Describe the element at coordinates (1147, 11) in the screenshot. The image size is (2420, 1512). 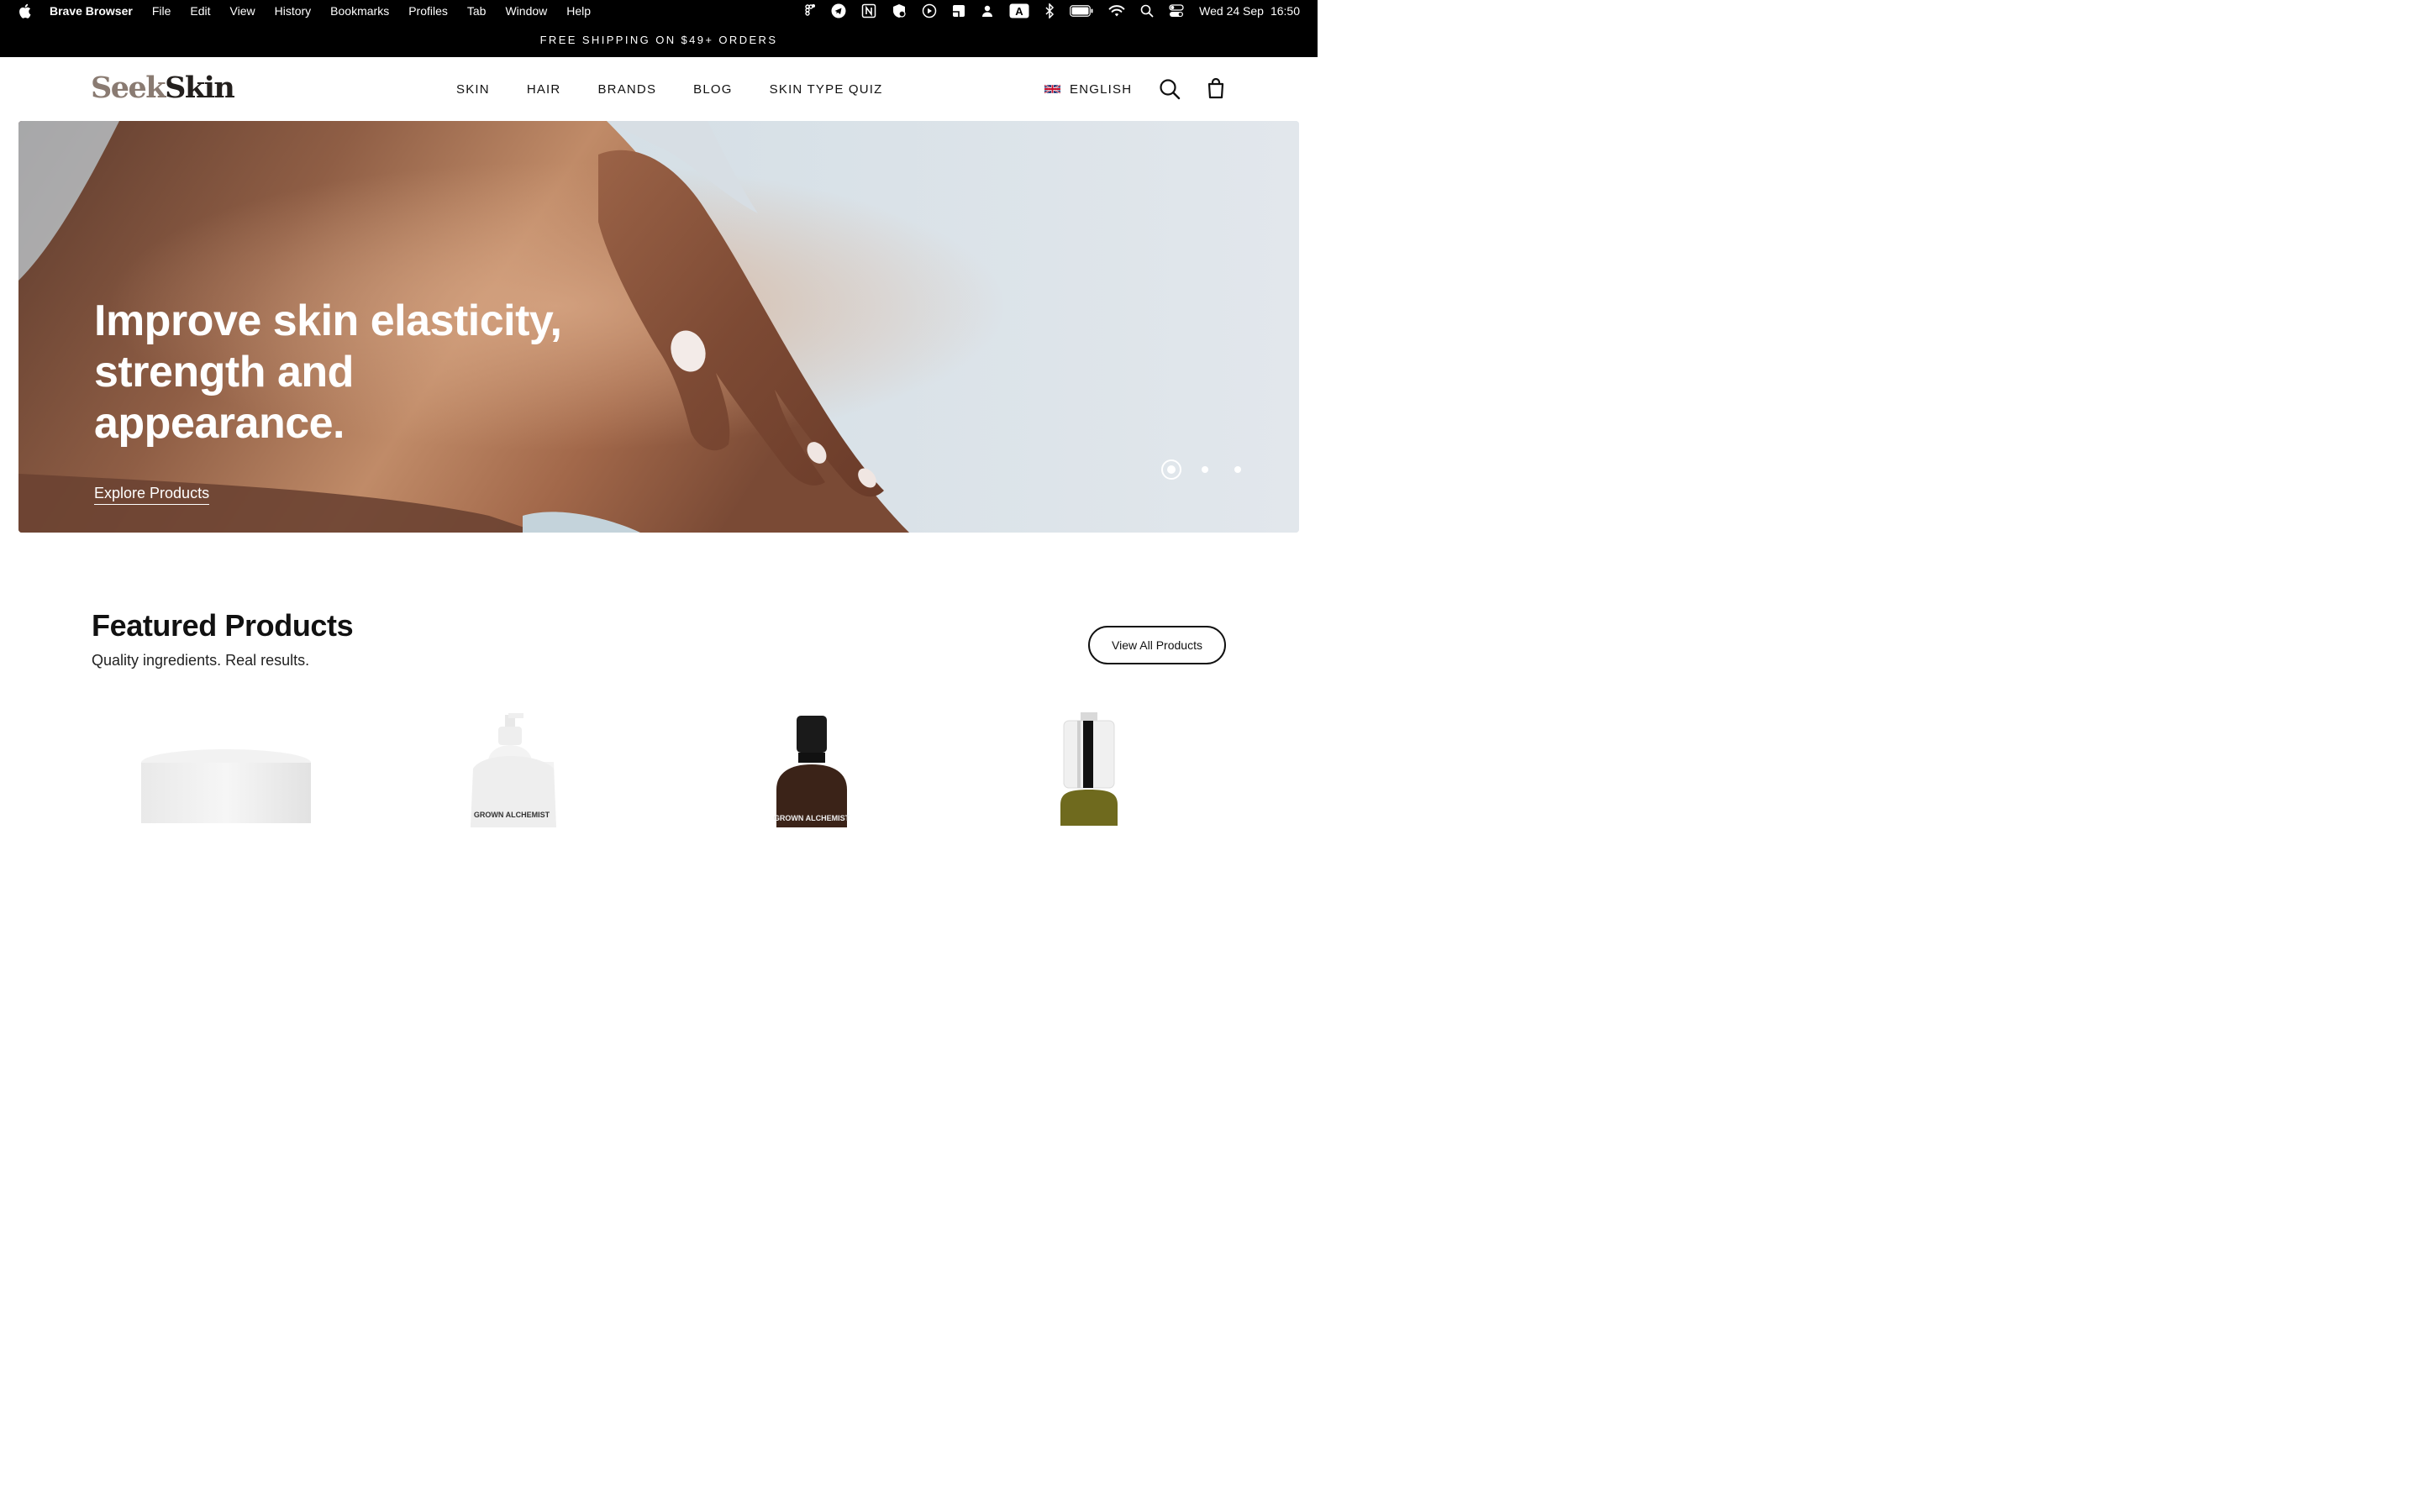
I see `spotlight-search-icon` at that location.